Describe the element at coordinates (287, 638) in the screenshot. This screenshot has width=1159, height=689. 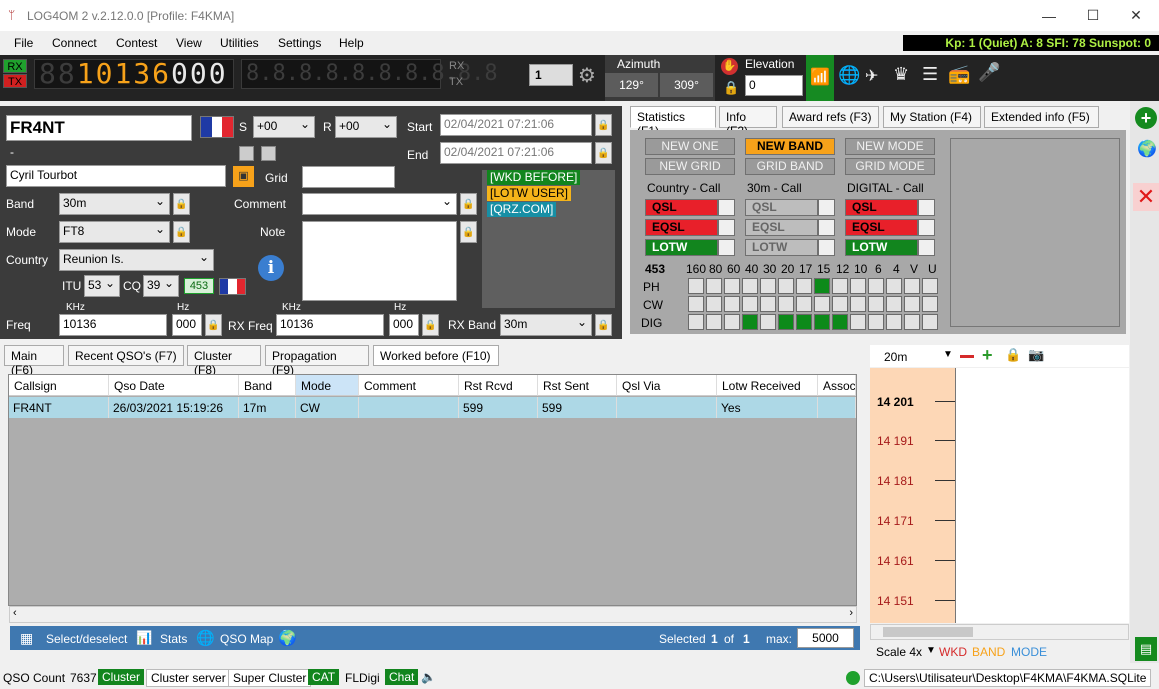
I see `google-earth-icon: 🌍` at that location.